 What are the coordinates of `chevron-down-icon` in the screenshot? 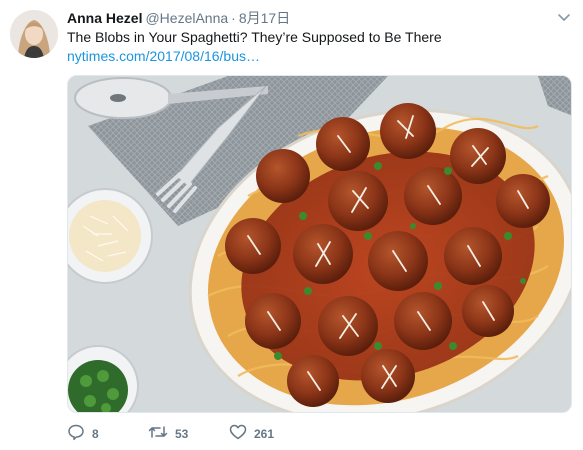 It's located at (564, 18).